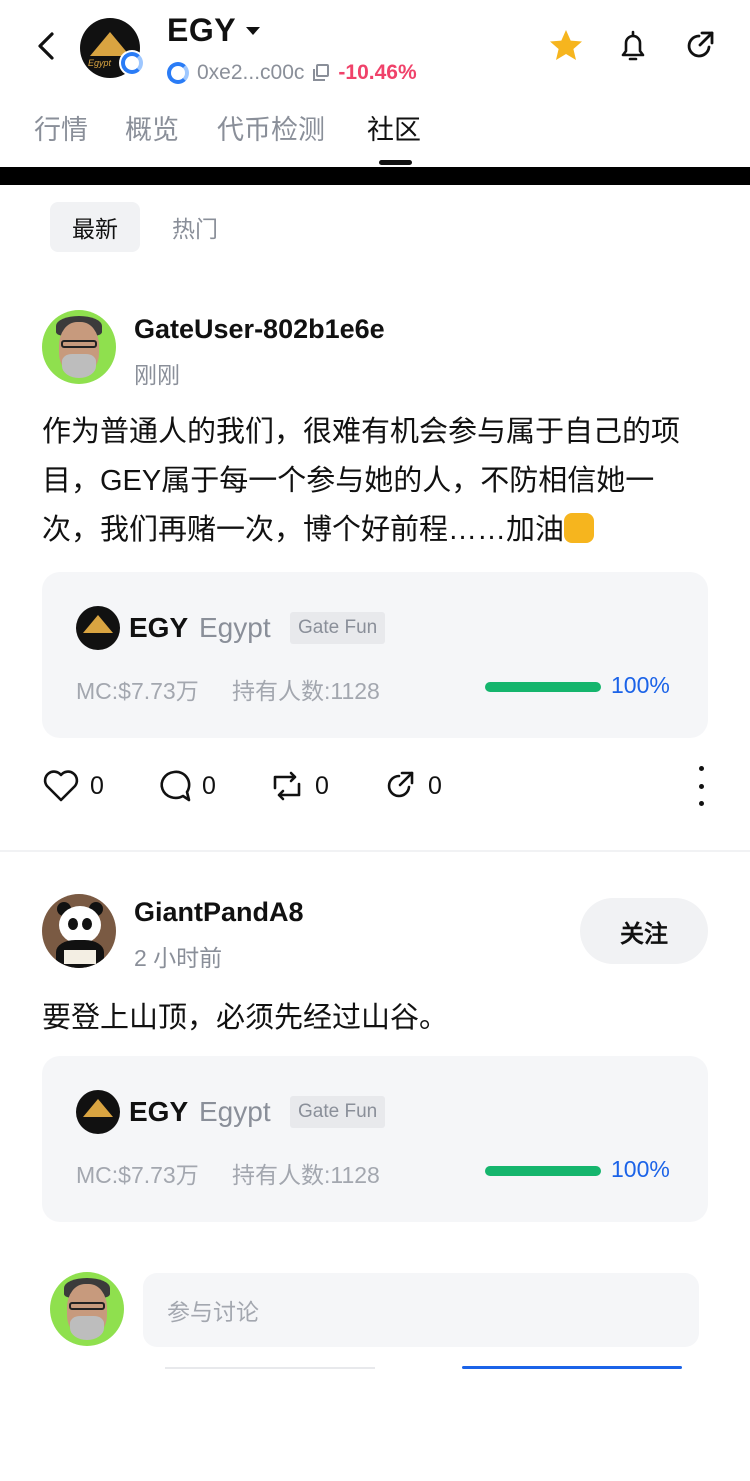 This screenshot has height=1481, width=750. I want to click on post-actions: 0 0 0 0, so click(377, 786).